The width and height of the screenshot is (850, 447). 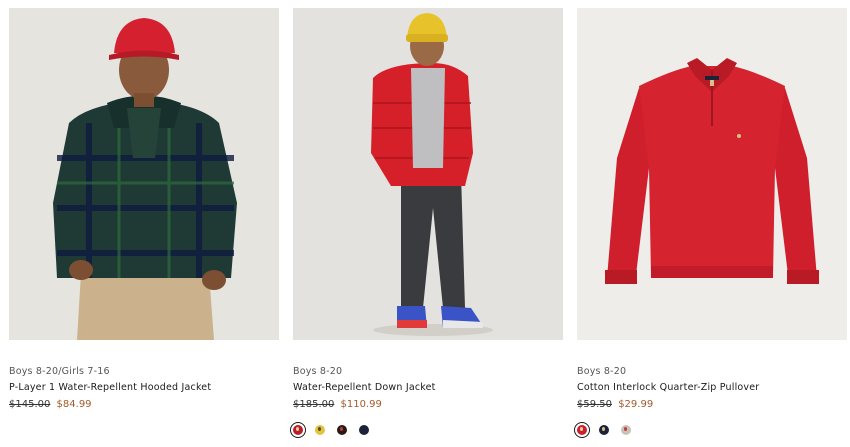 I want to click on product-name: Water-Repellent Down Jacket, so click(x=428, y=388).